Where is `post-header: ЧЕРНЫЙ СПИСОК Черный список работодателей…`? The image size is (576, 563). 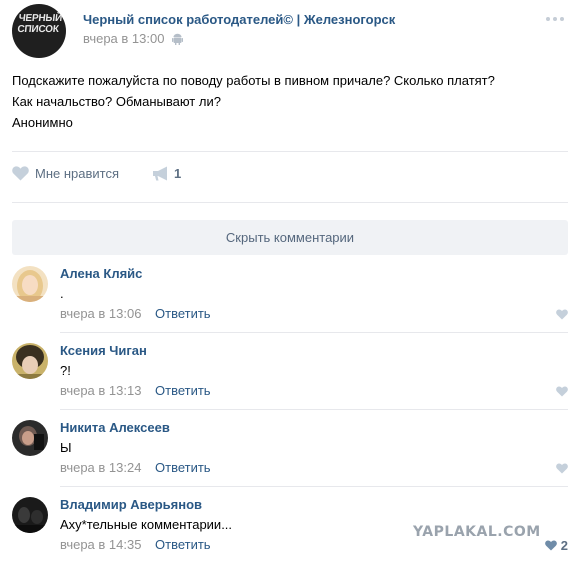 post-header: ЧЕРНЫЙ СПИСОК Черный список работодателей… is located at coordinates (288, 32).